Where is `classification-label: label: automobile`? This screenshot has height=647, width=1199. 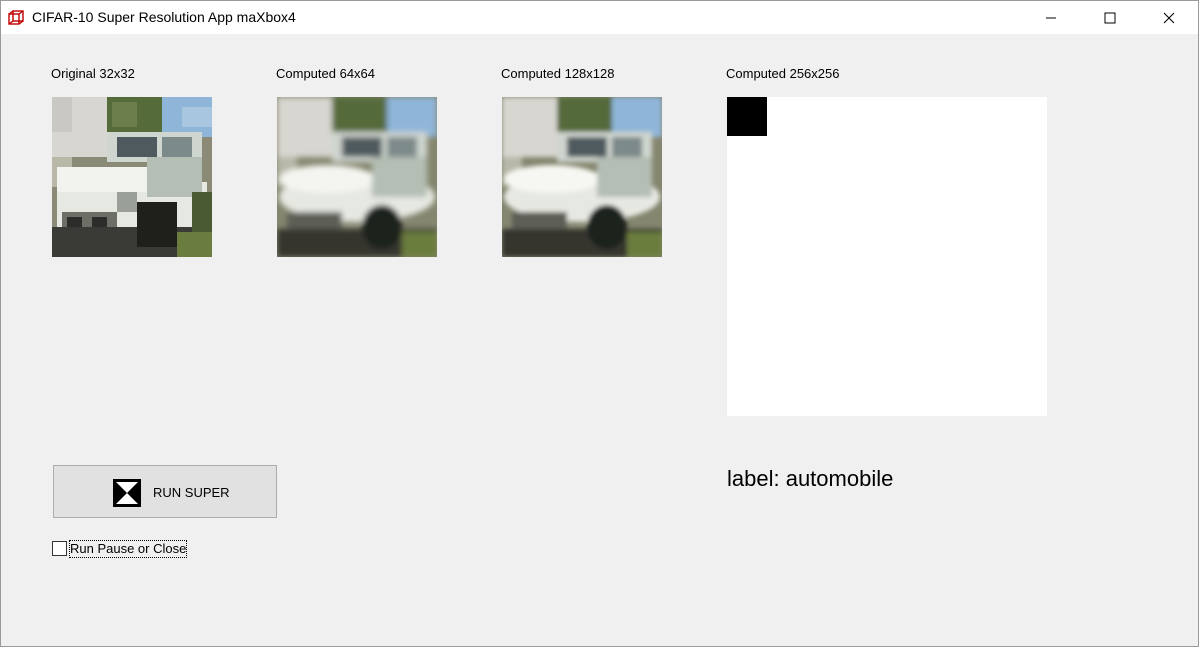 classification-label: label: automobile is located at coordinates (810, 478).